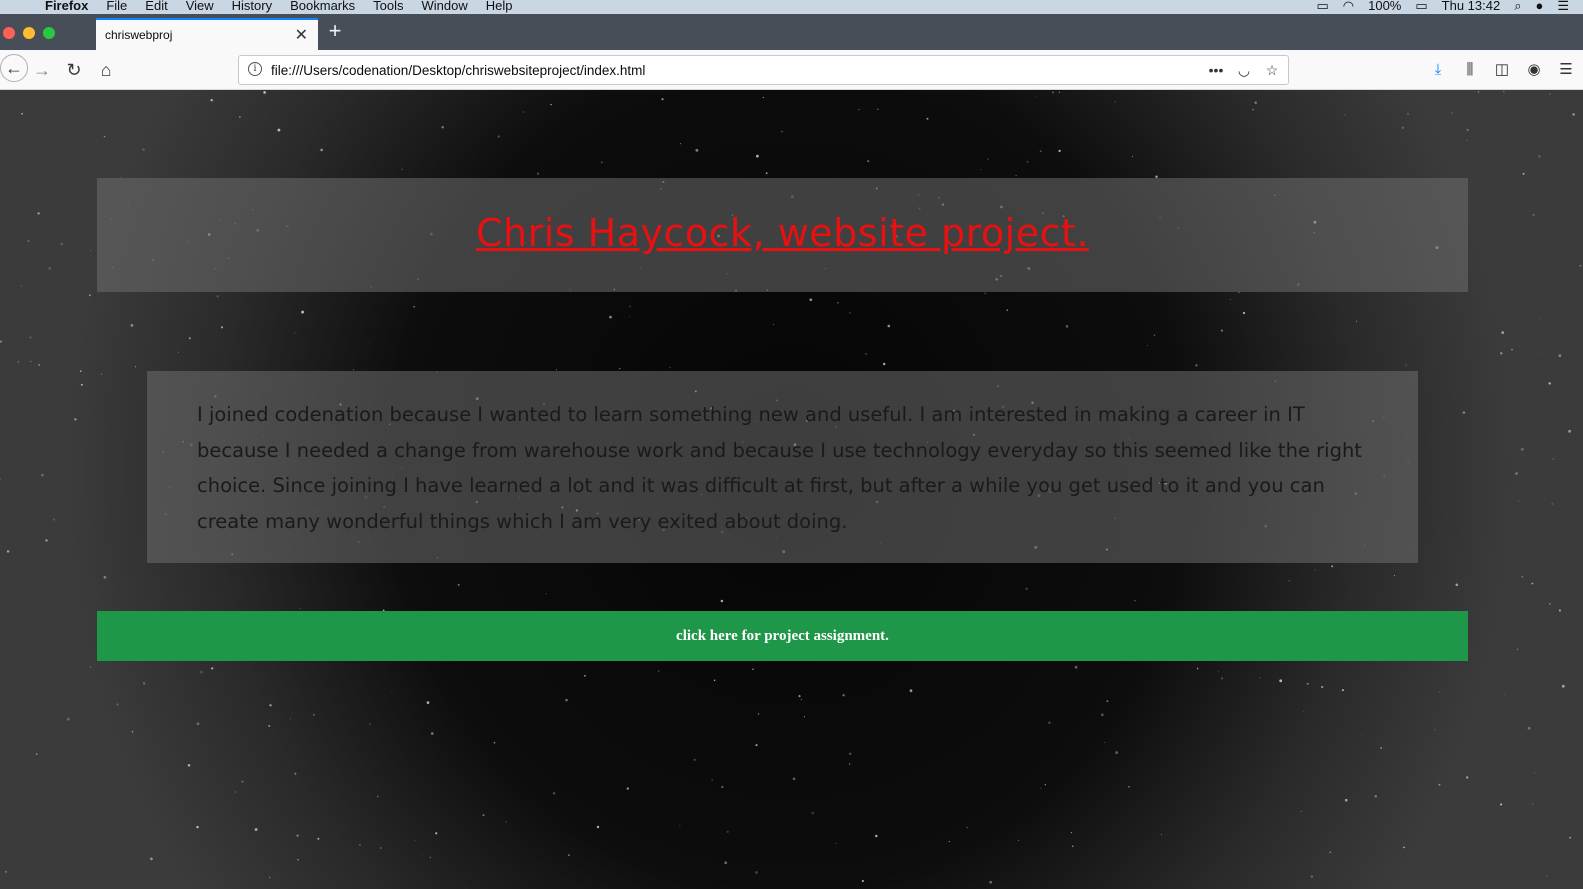 The width and height of the screenshot is (1583, 889). Describe the element at coordinates (29, 33) in the screenshot. I see `minimize-window-button` at that location.